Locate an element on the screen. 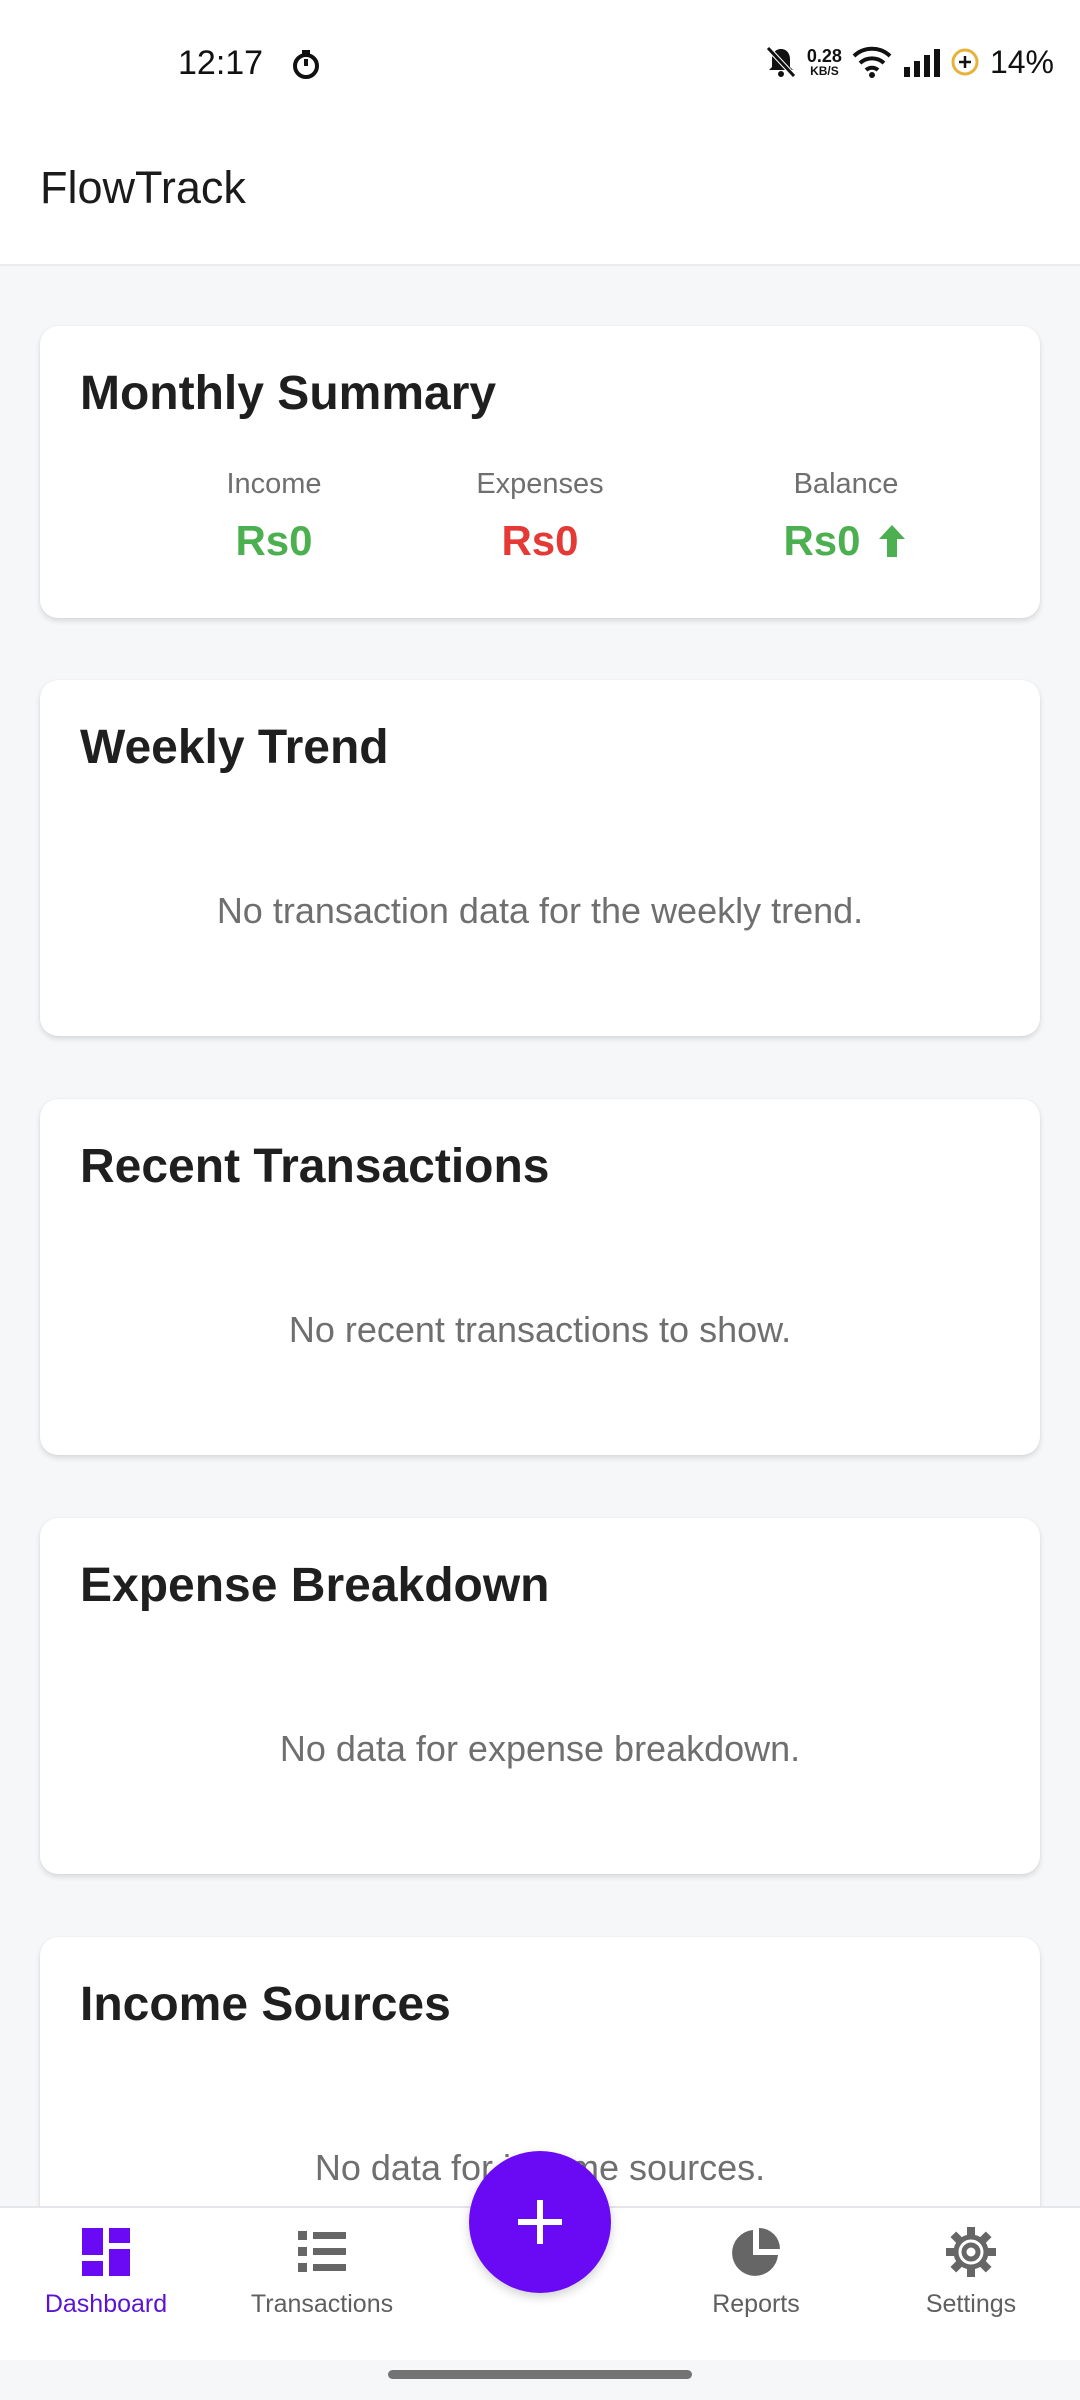  card-title: Income Sources is located at coordinates (265, 2004).